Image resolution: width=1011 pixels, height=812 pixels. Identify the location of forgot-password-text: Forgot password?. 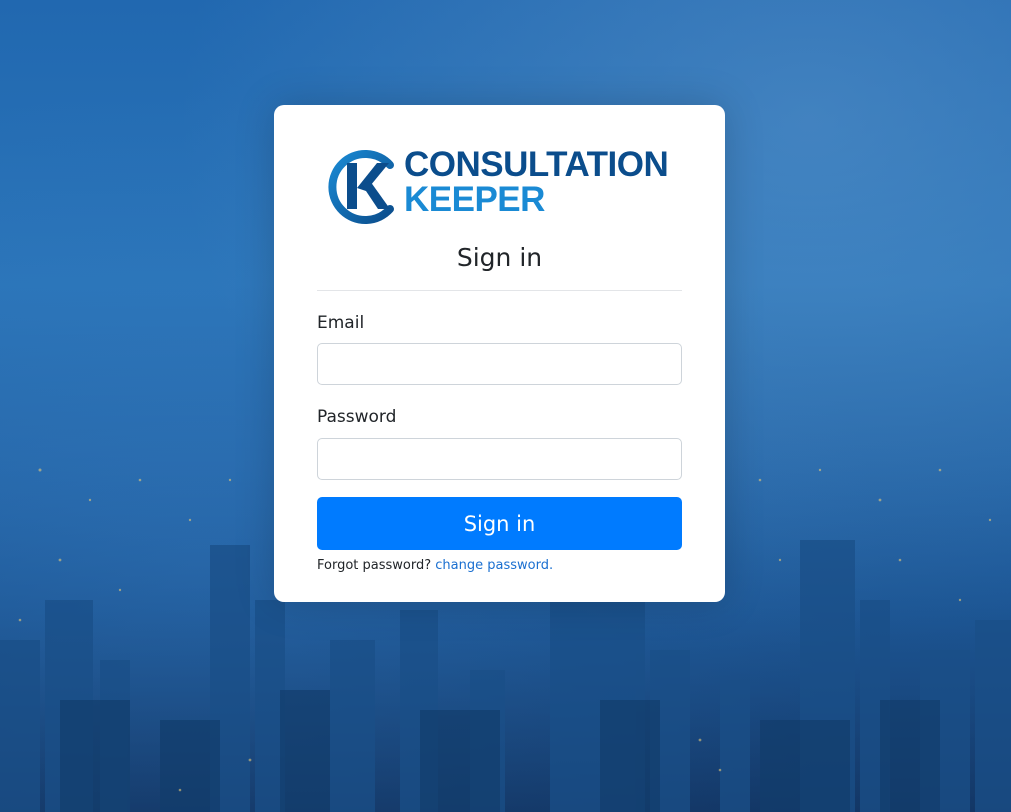
(374, 565).